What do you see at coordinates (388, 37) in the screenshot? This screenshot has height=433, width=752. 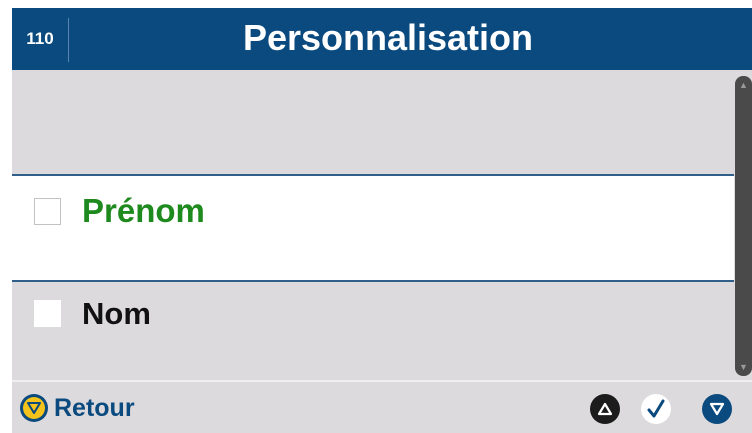 I see `page-title: Personnalisation` at bounding box center [388, 37].